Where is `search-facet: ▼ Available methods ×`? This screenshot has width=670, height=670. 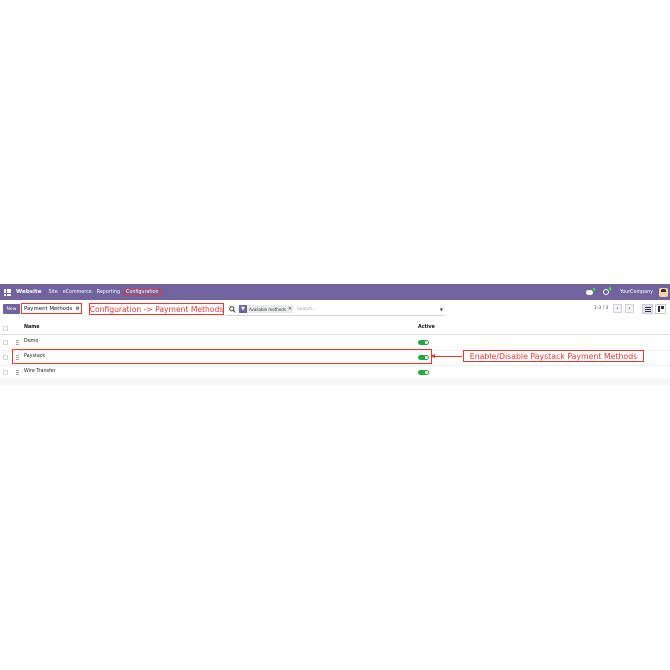 search-facet: ▼ Available methods × is located at coordinates (266, 309).